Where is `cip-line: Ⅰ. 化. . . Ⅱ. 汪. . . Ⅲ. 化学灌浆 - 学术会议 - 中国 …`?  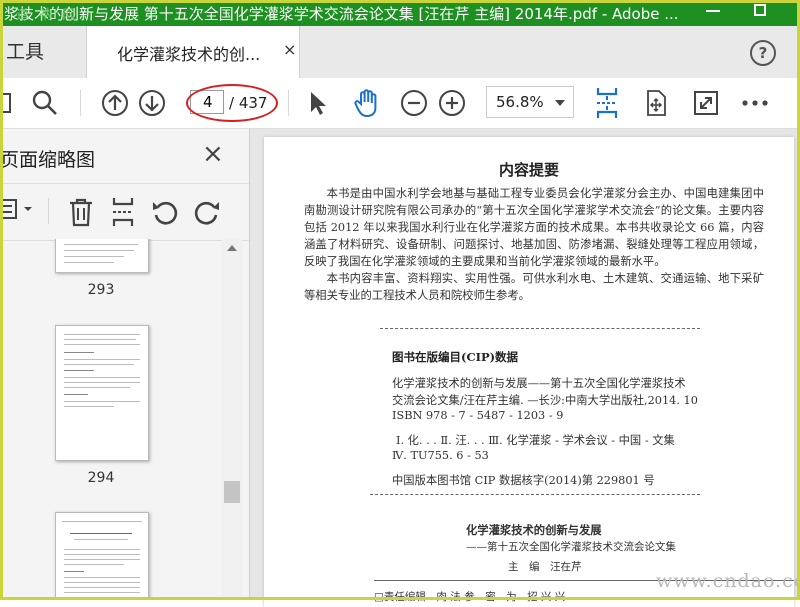 cip-line: Ⅰ. 化. . . Ⅱ. 汪. . . Ⅲ. 化学灌浆 - 学术会议 - 中国 … is located at coordinates (535, 440).